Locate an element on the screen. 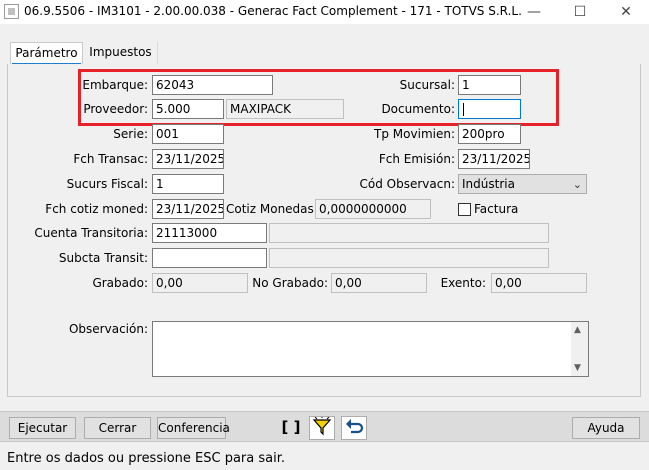 The image size is (649, 470). exento-field: 0,00 is located at coordinates (539, 283).